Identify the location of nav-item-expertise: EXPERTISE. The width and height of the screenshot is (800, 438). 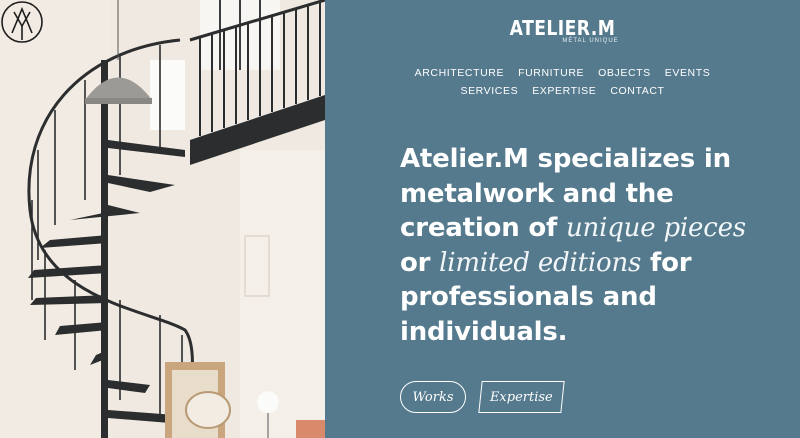
(564, 91).